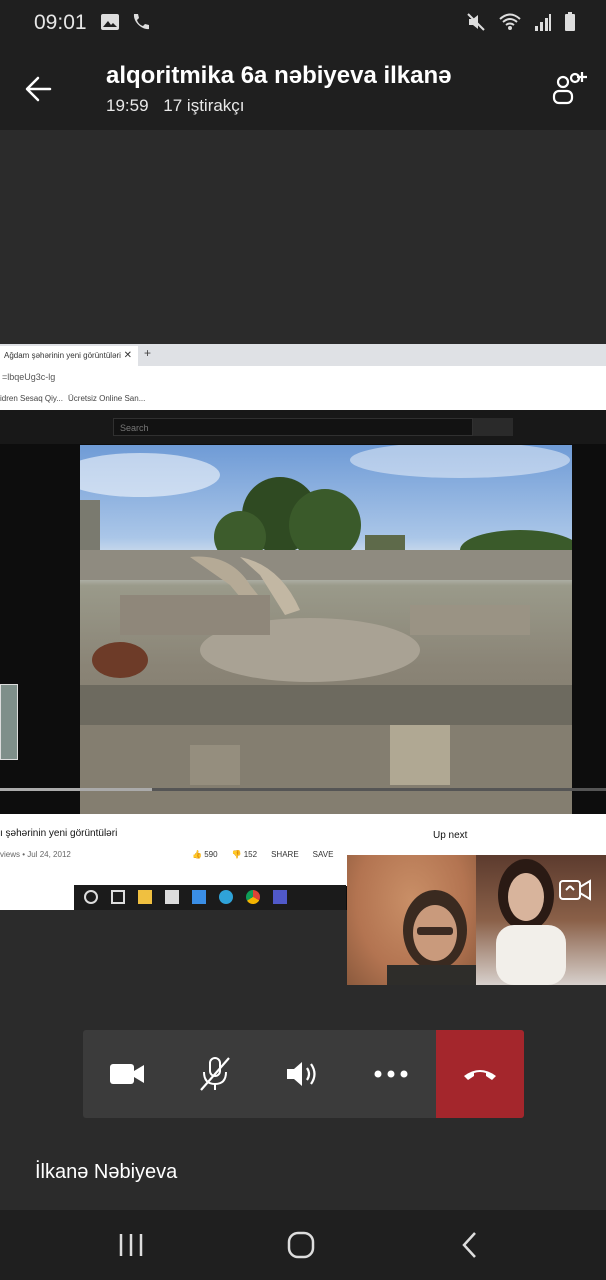  I want to click on android-nav-bar, so click(303, 1245).